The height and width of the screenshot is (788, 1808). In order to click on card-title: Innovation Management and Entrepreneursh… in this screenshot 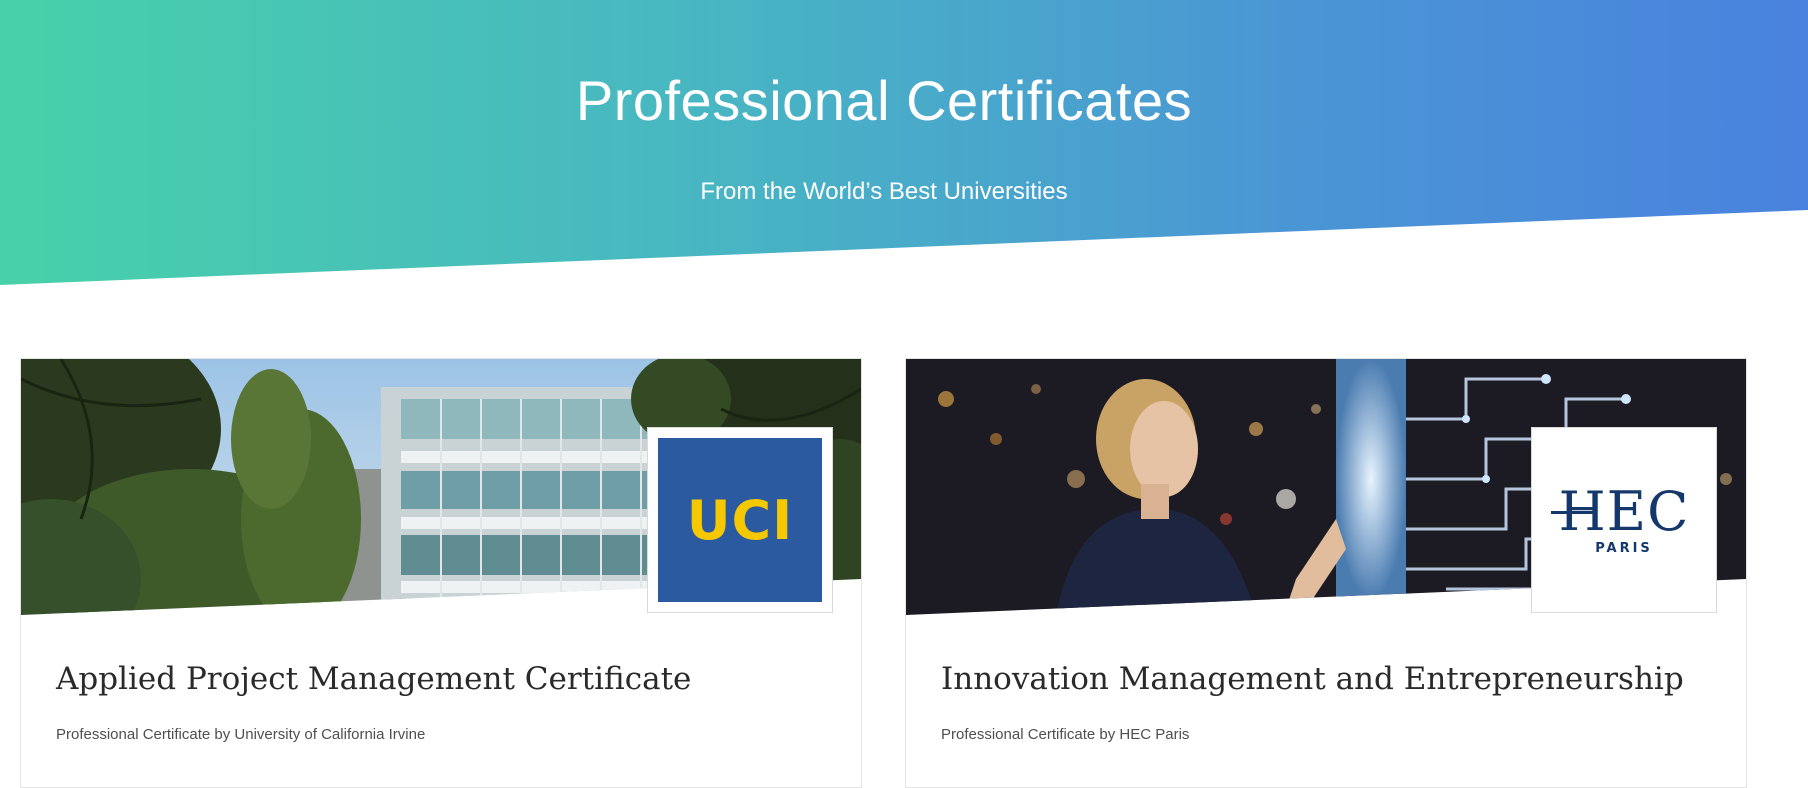, I will do `click(1312, 679)`.